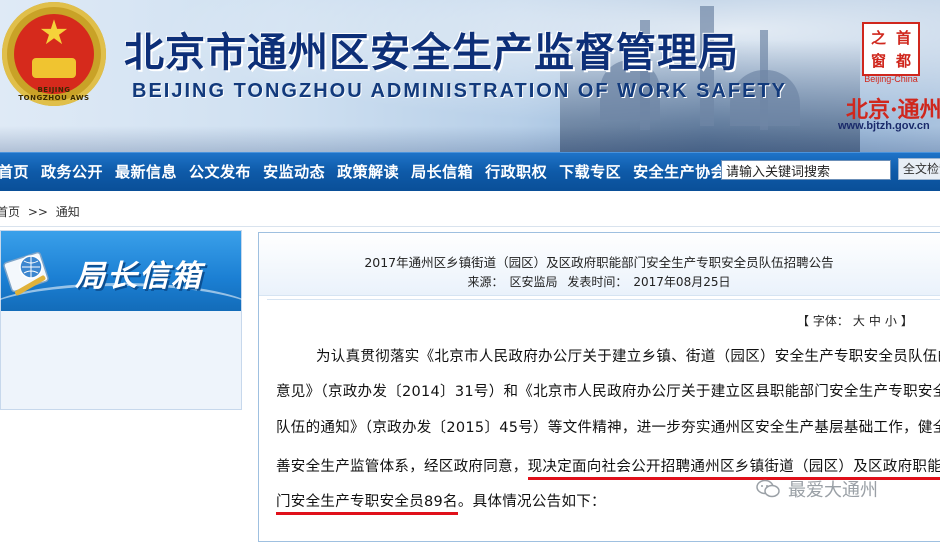 The height and width of the screenshot is (542, 940). I want to click on article-meta: 来源： 区安监局 发表时间： 2017年08月25日, so click(599, 281).